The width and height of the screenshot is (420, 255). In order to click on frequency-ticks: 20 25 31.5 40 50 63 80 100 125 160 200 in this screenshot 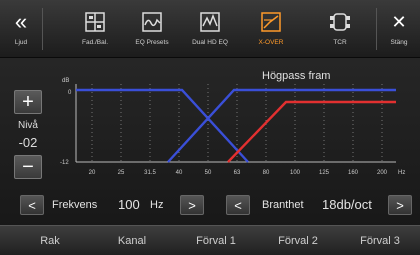, I will do `click(238, 173)`.